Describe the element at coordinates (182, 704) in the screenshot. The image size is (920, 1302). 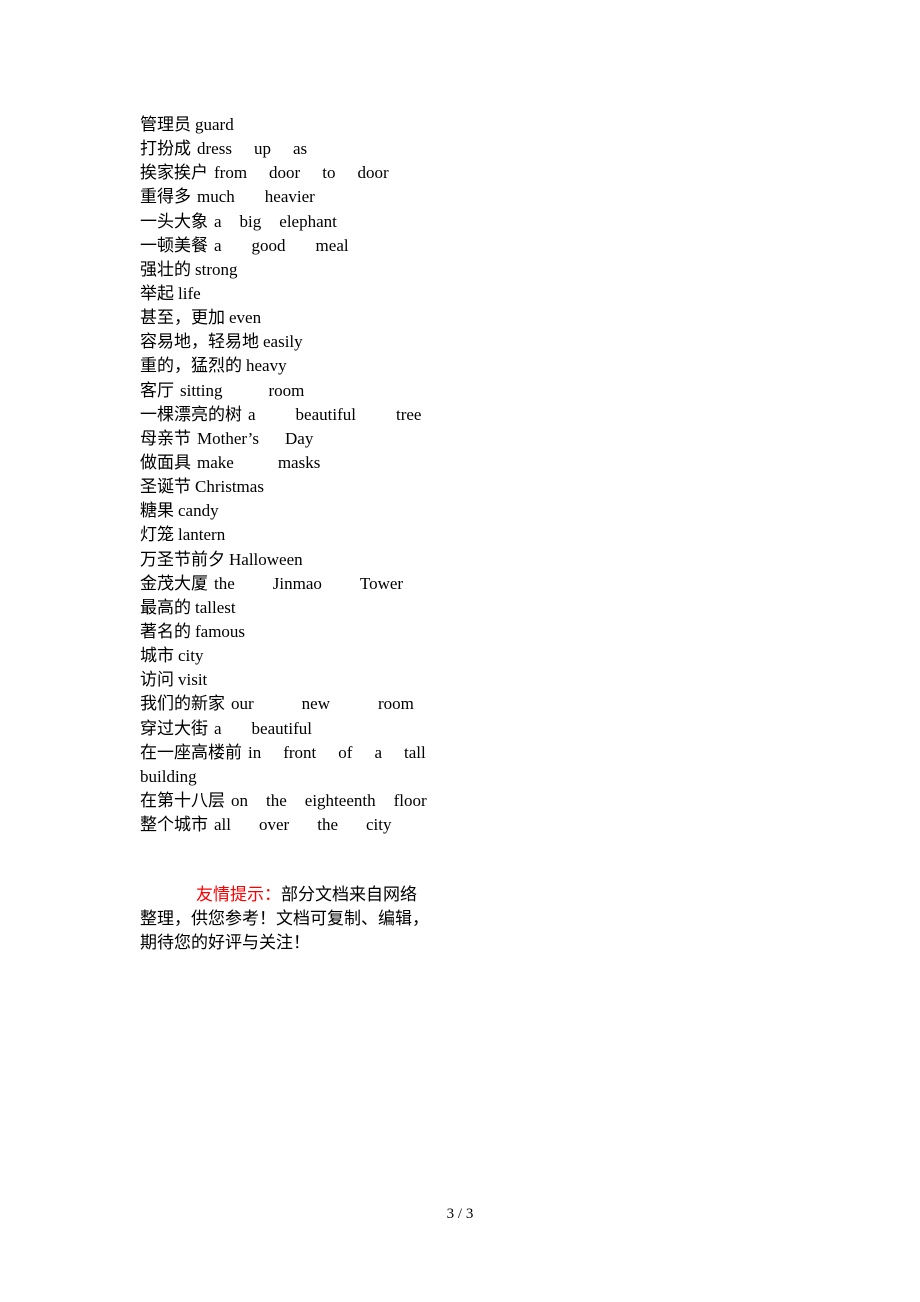
I see `vocab-chinese: 我们的新家` at that location.